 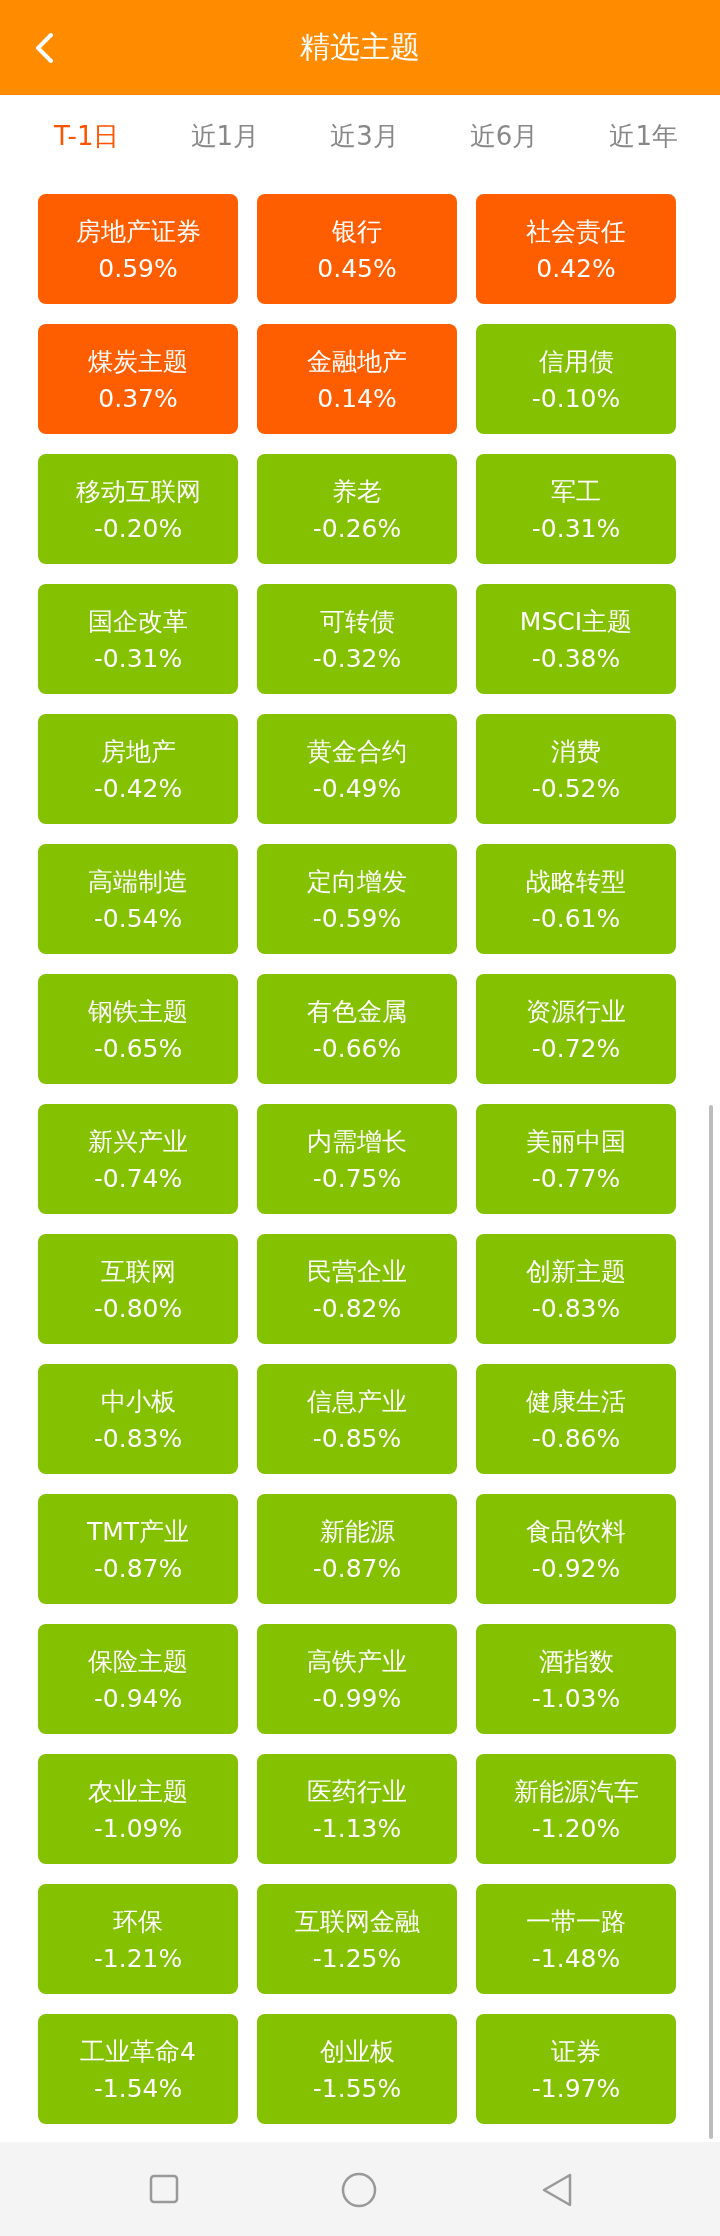 I want to click on theme-tile: 创新主题 -0.83%, so click(x=576, y=1289).